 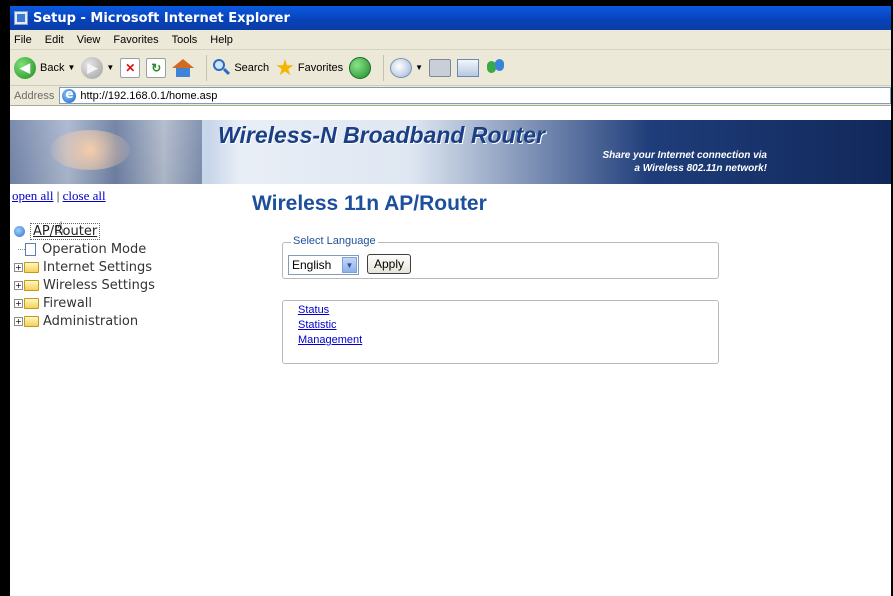 I want to click on tree-item-label: Administration, so click(x=90, y=321).